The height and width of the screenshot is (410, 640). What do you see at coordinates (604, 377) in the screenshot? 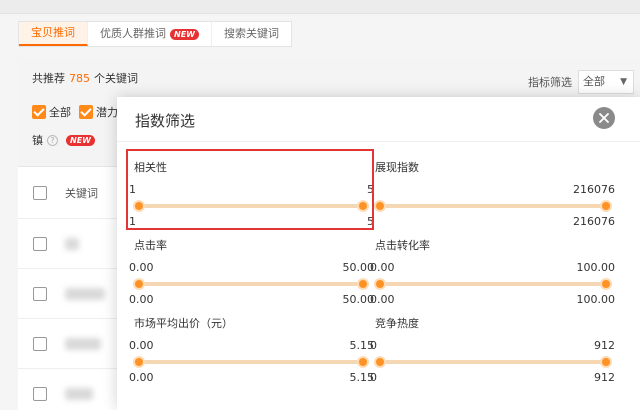
I see `slider-high-value: 912` at bounding box center [604, 377].